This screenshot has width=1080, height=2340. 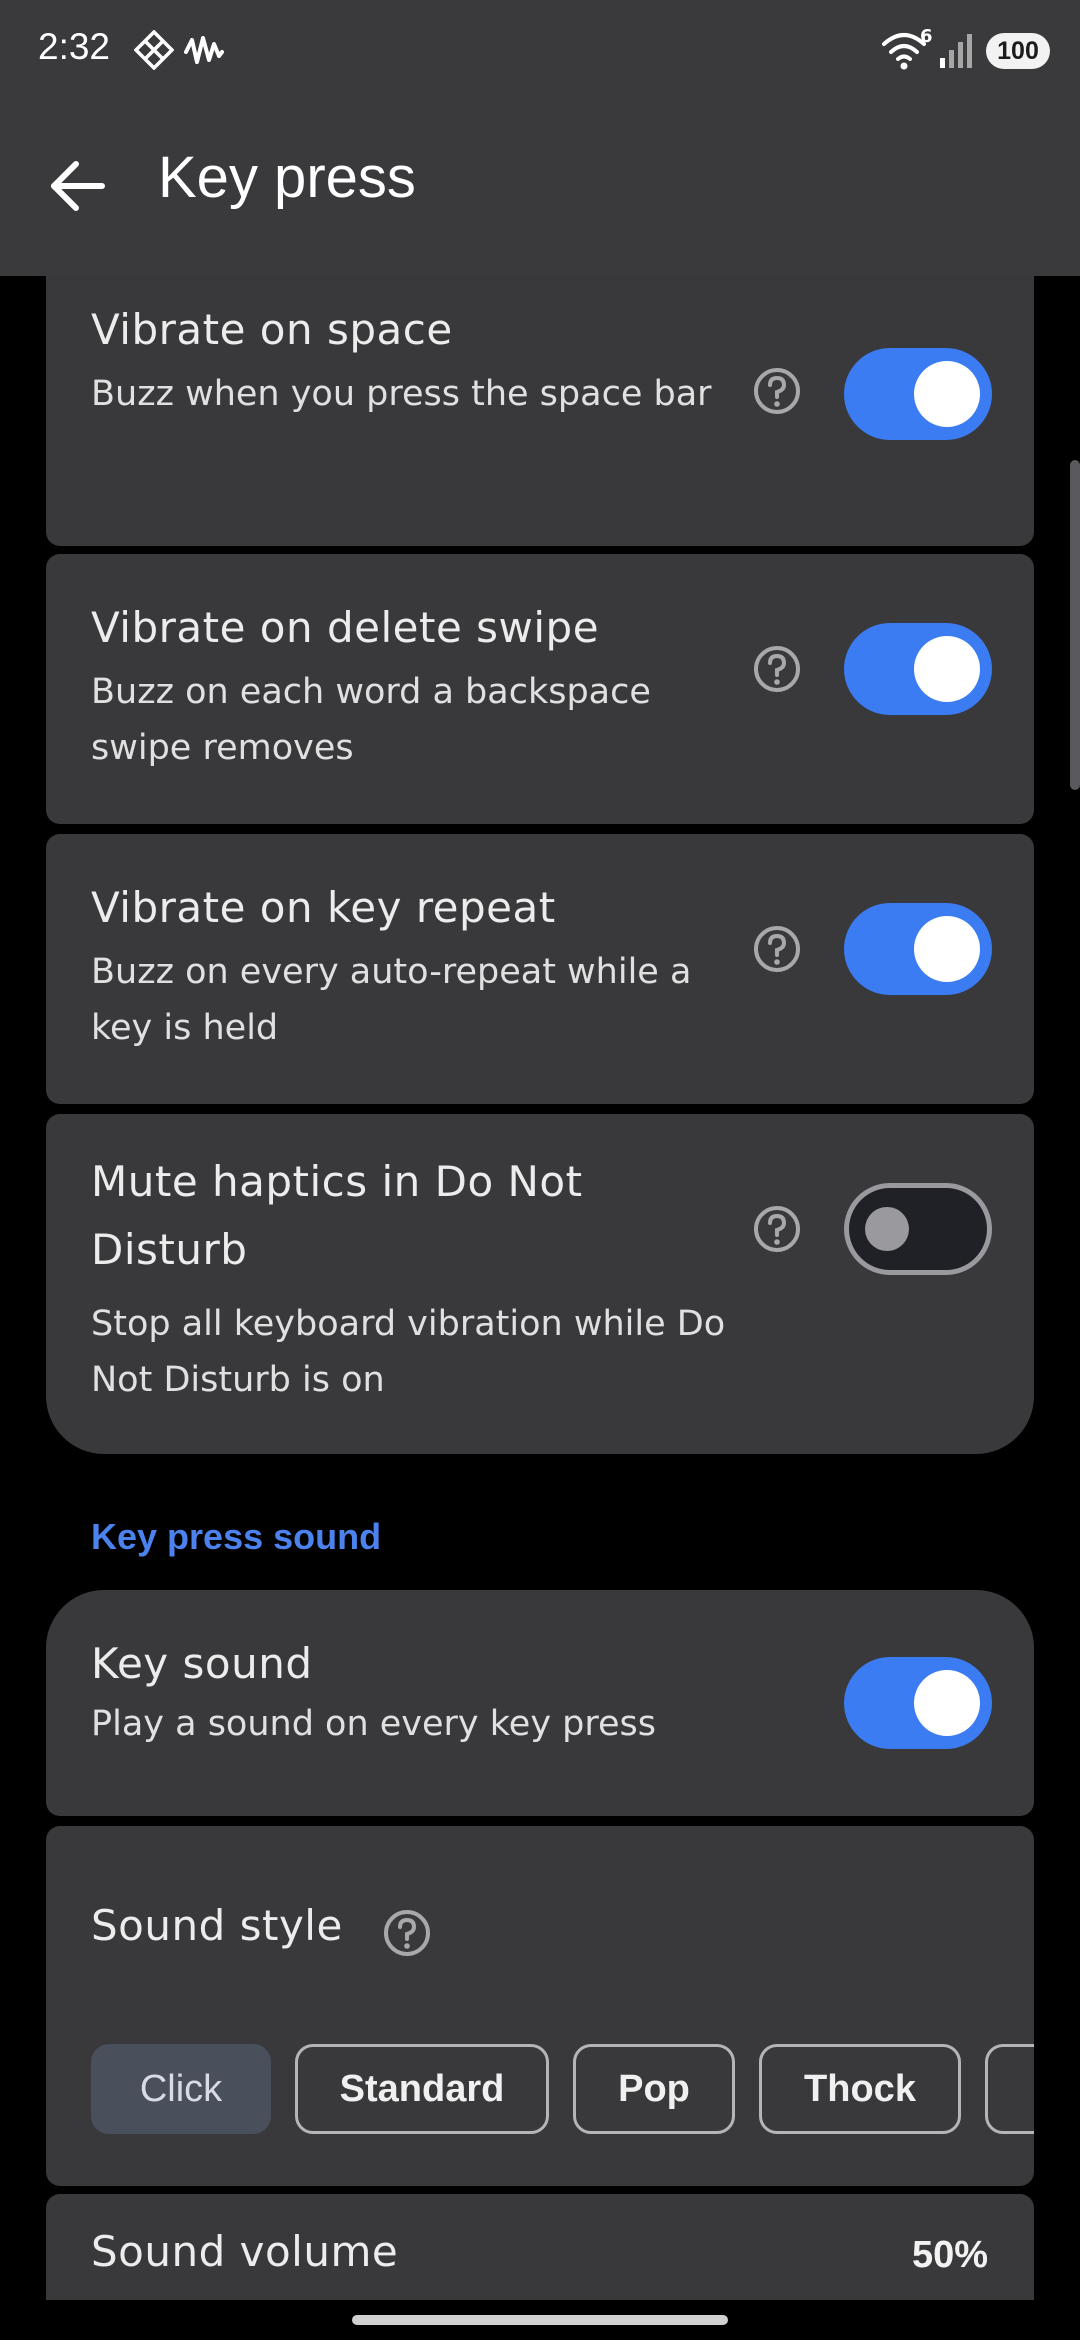 What do you see at coordinates (540, 2006) in the screenshot?
I see `setting-sound-style: Sound style Click Standard Pop Thock C` at bounding box center [540, 2006].